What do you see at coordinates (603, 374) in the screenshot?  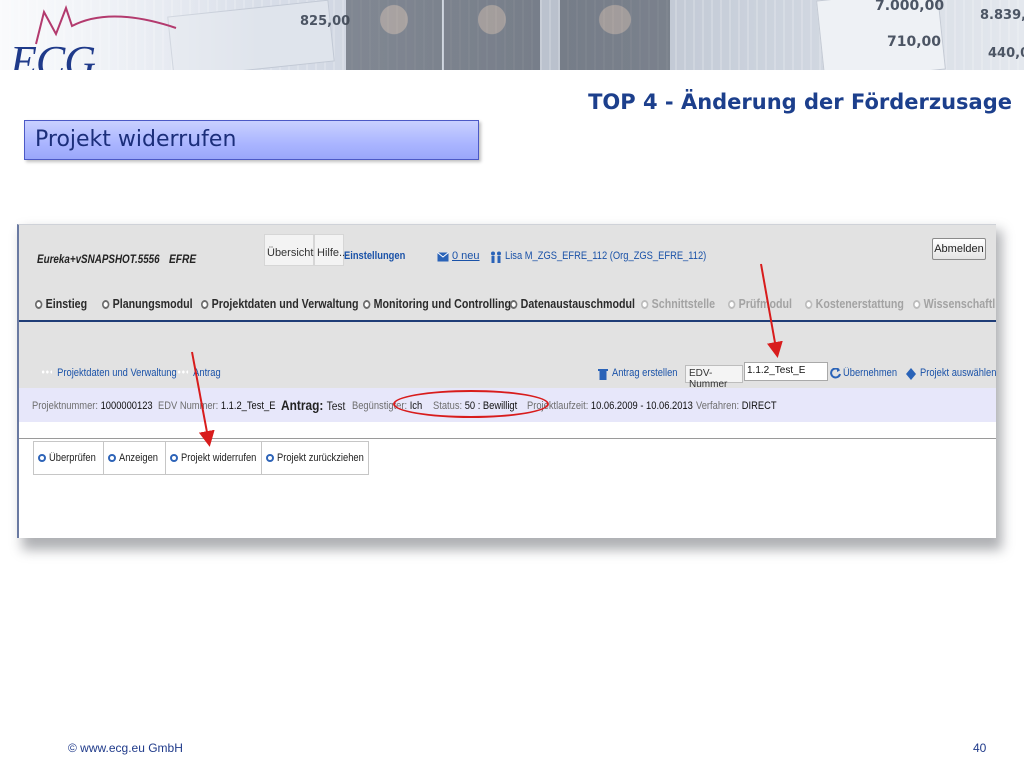 I see `trash-icon` at bounding box center [603, 374].